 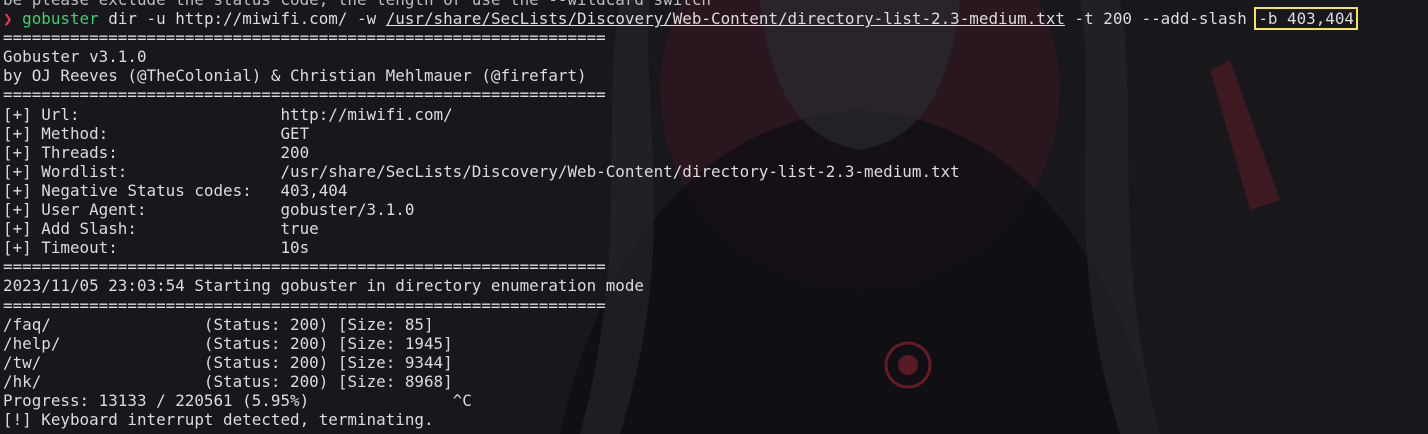 What do you see at coordinates (715, 343) in the screenshot?
I see `result-row: /help/ (Status: 200) [Size: 1945]` at bounding box center [715, 343].